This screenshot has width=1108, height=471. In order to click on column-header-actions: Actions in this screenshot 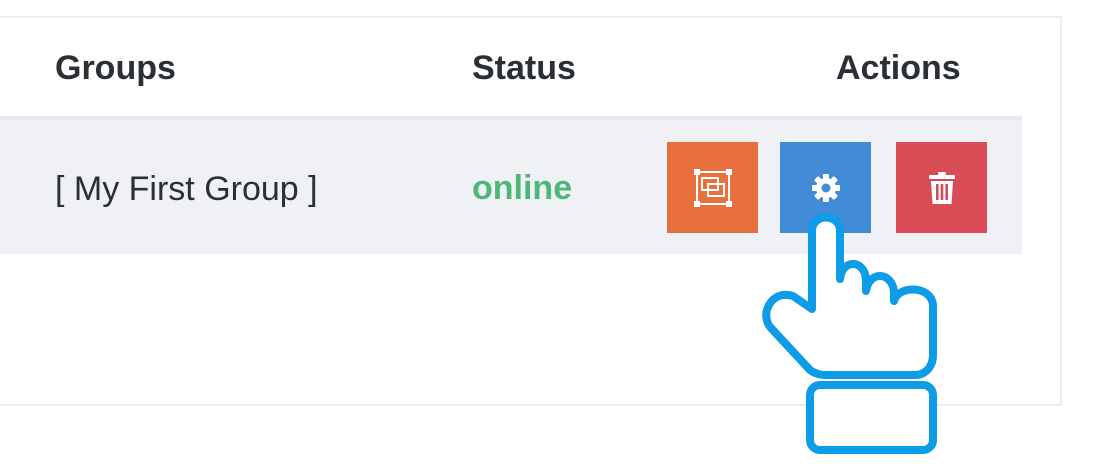, I will do `click(898, 68)`.